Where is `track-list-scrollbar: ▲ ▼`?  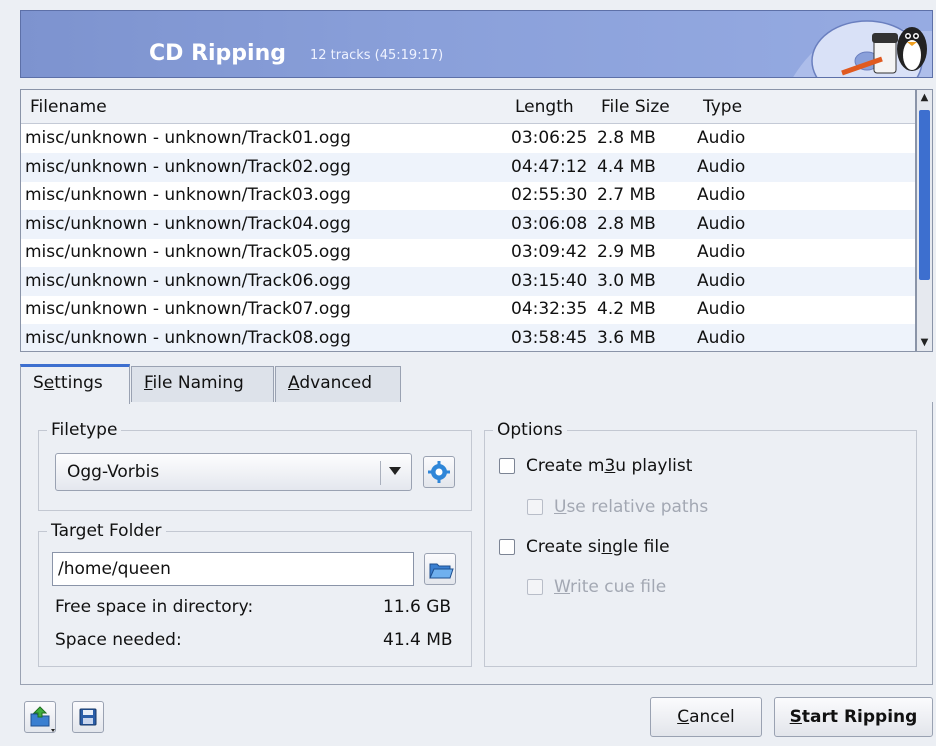 track-list-scrollbar: ▲ ▼ is located at coordinates (924, 220).